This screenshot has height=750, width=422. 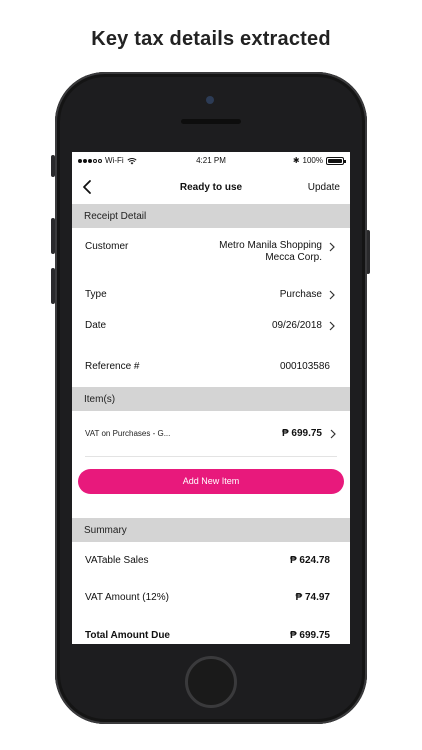 What do you see at coordinates (301, 433) in the screenshot?
I see `item-amount: ₱ 699.75` at bounding box center [301, 433].